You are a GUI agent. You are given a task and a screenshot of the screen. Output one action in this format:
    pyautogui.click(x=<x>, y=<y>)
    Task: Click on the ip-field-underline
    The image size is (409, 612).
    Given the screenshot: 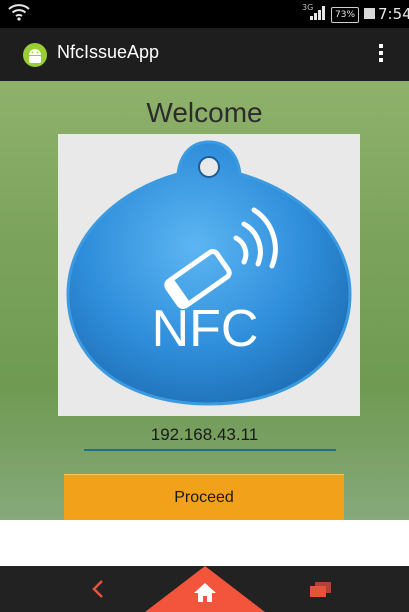 What is the action you would take?
    pyautogui.click(x=210, y=450)
    